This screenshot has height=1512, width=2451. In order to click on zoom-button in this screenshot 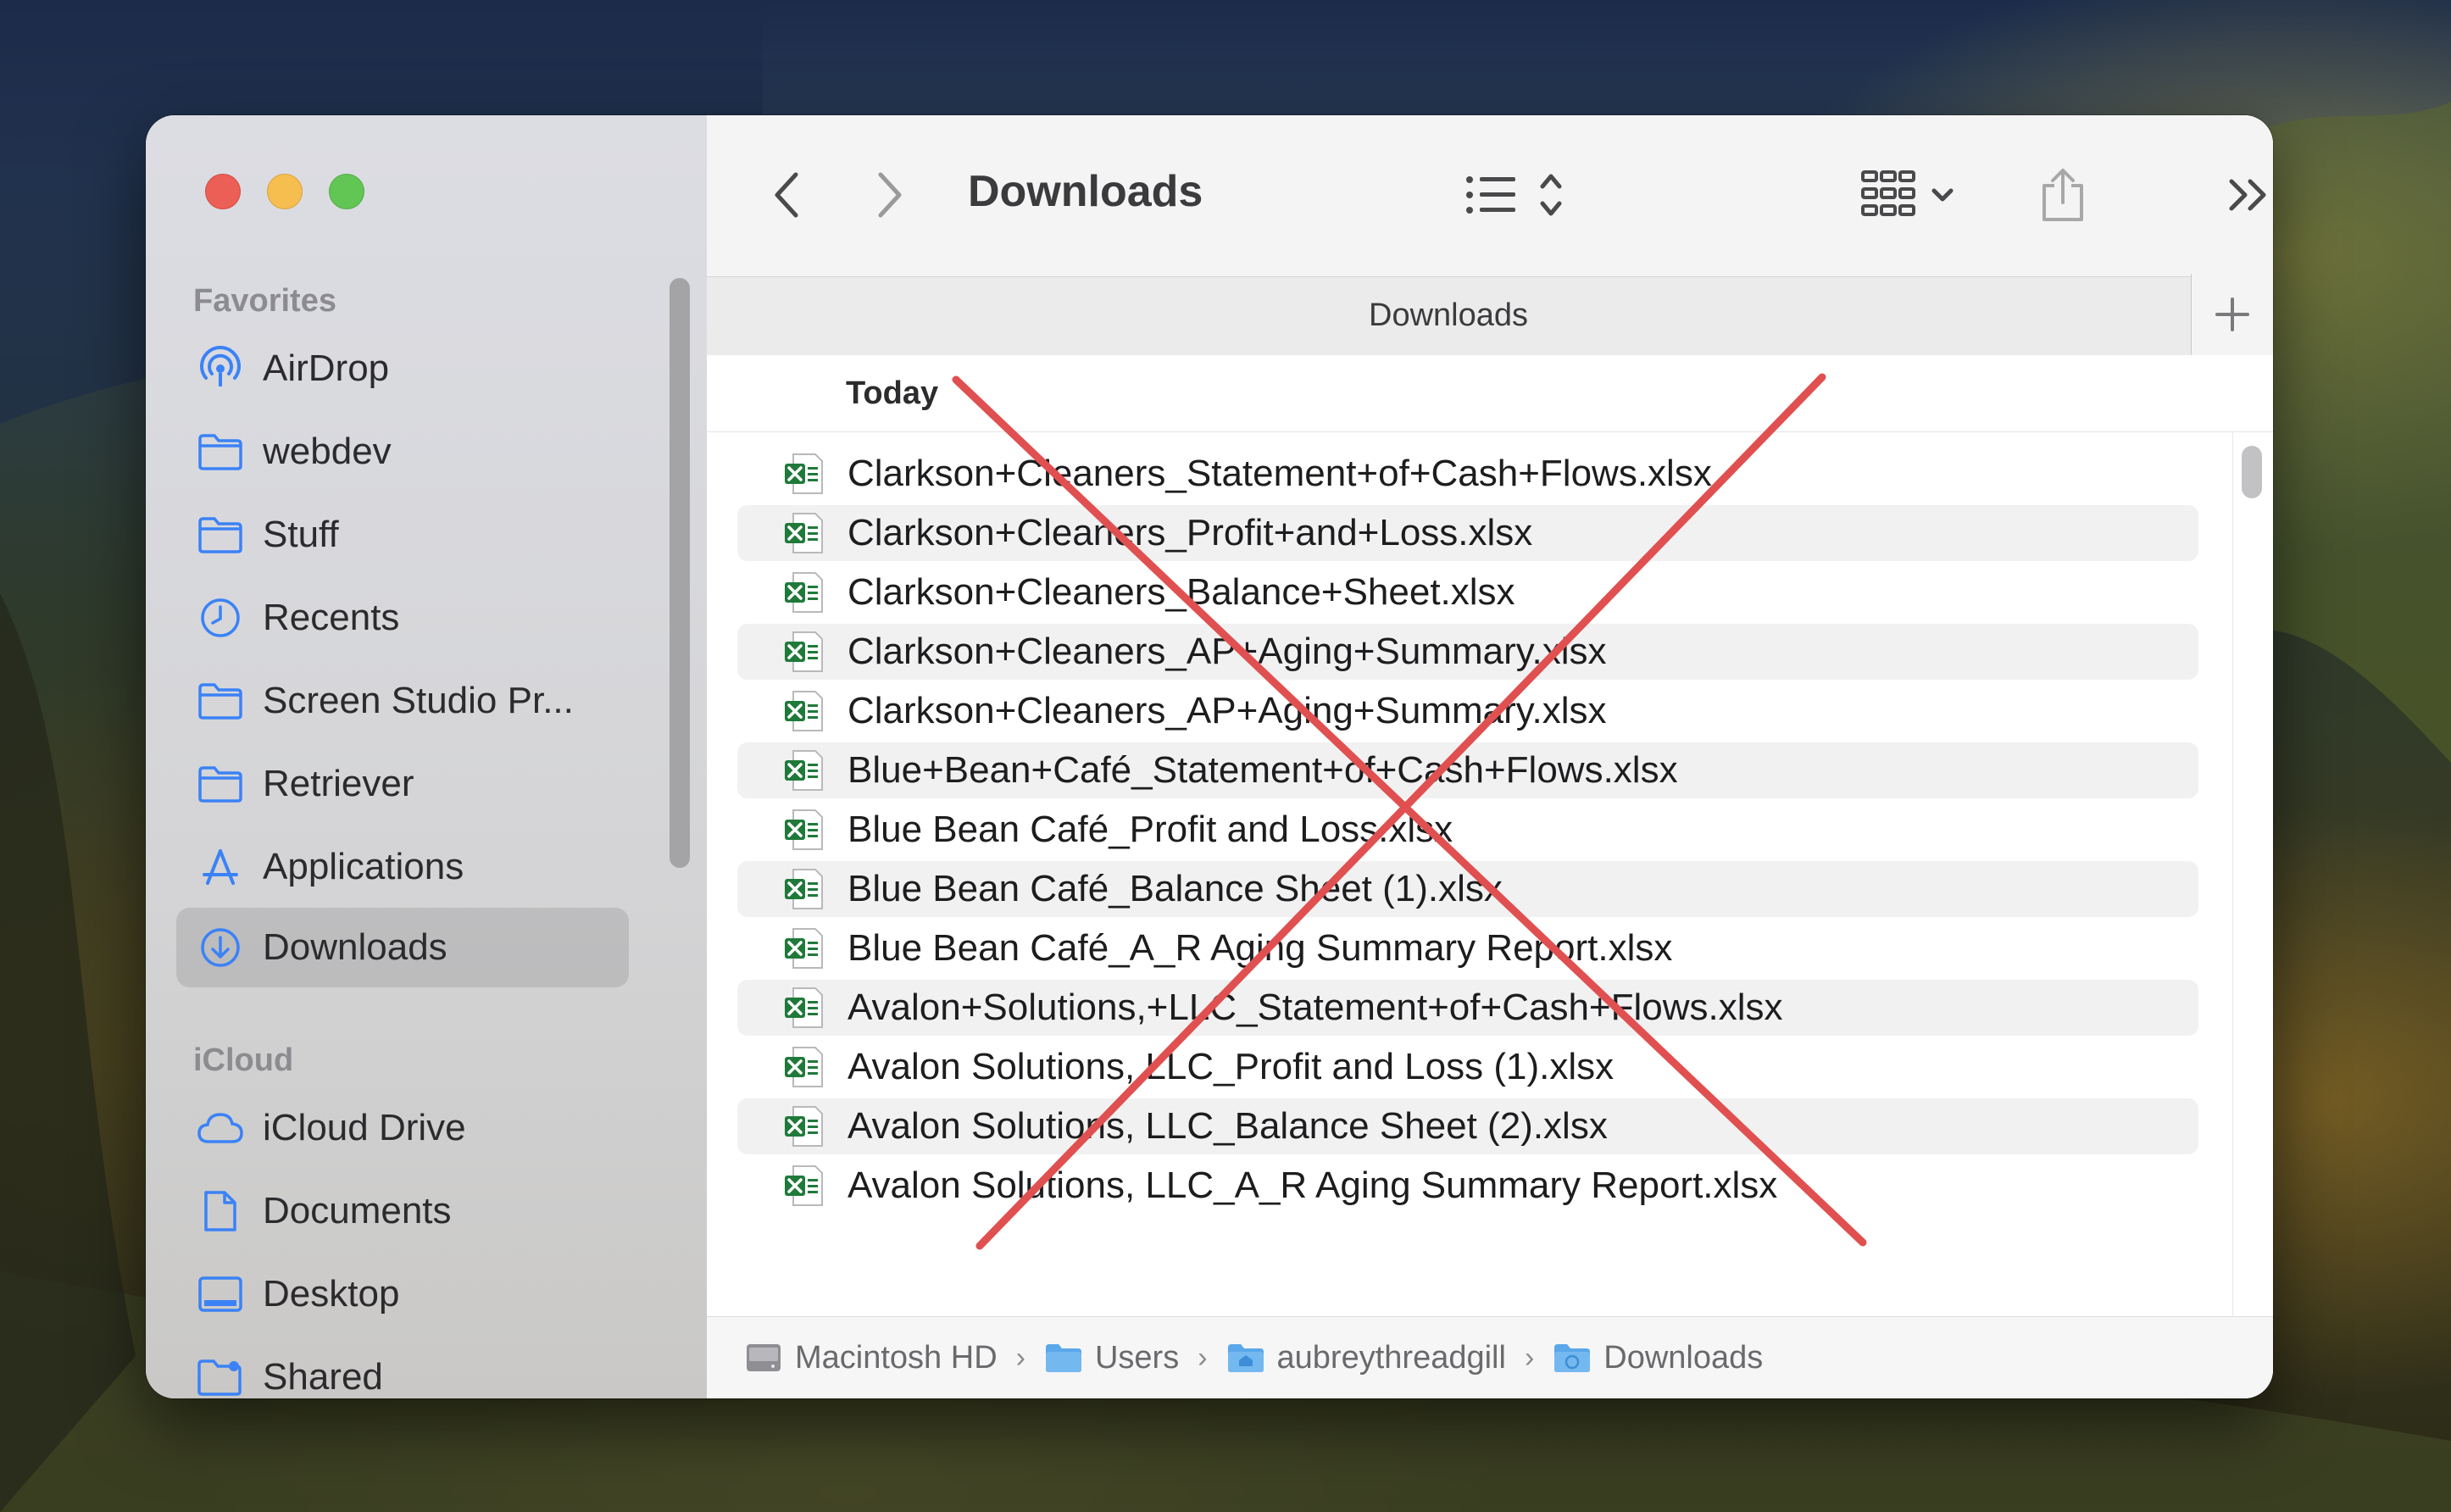, I will do `click(346, 192)`.